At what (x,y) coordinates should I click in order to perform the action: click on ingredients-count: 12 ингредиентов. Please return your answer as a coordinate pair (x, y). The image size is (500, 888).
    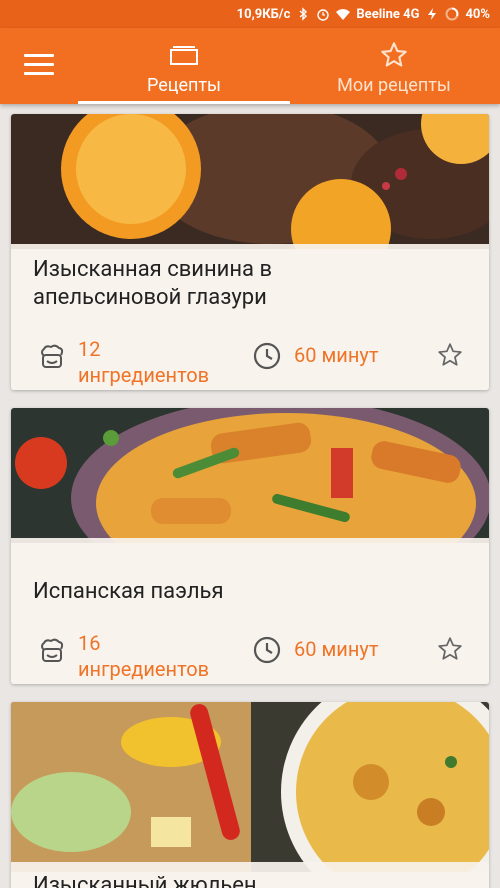
    Looking at the image, I should click on (144, 362).